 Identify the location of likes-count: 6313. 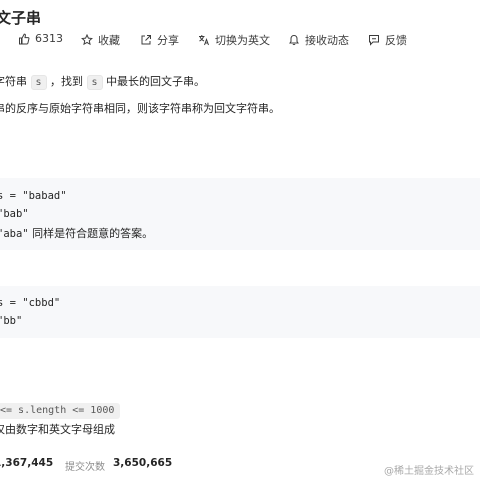
(49, 38).